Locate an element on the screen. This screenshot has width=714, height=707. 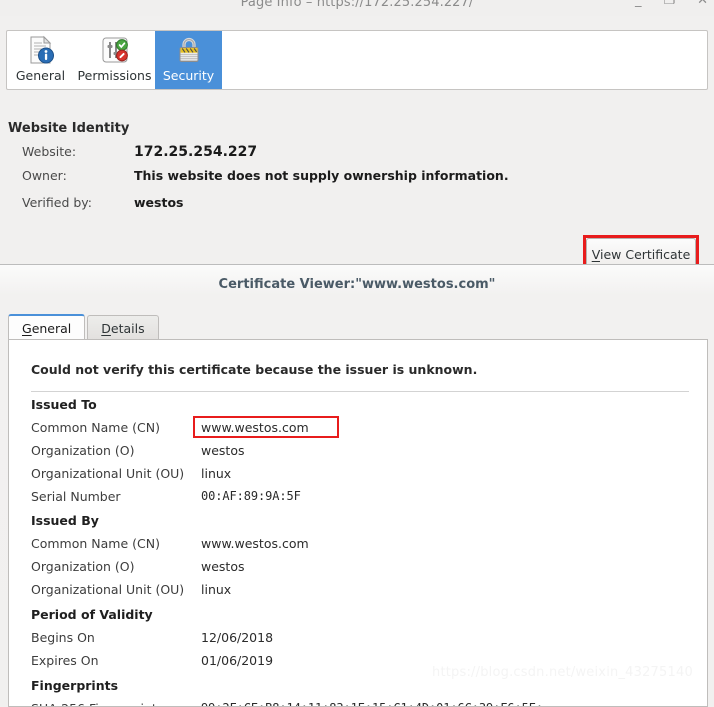
identity-label-owner: Owner: is located at coordinates (44, 175).